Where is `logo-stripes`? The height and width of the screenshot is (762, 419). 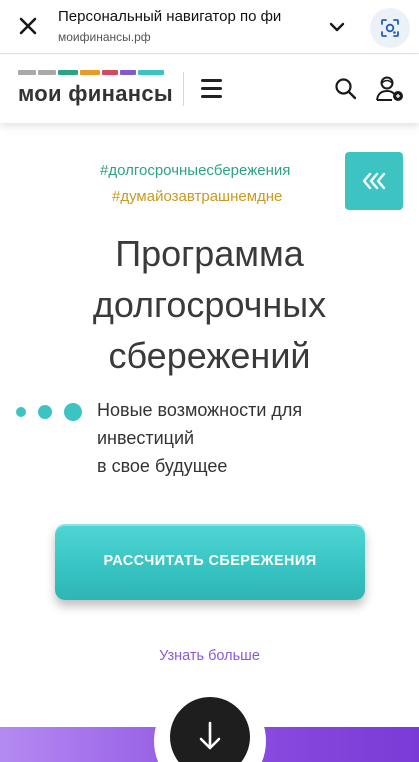
logo-stripes is located at coordinates (91, 72).